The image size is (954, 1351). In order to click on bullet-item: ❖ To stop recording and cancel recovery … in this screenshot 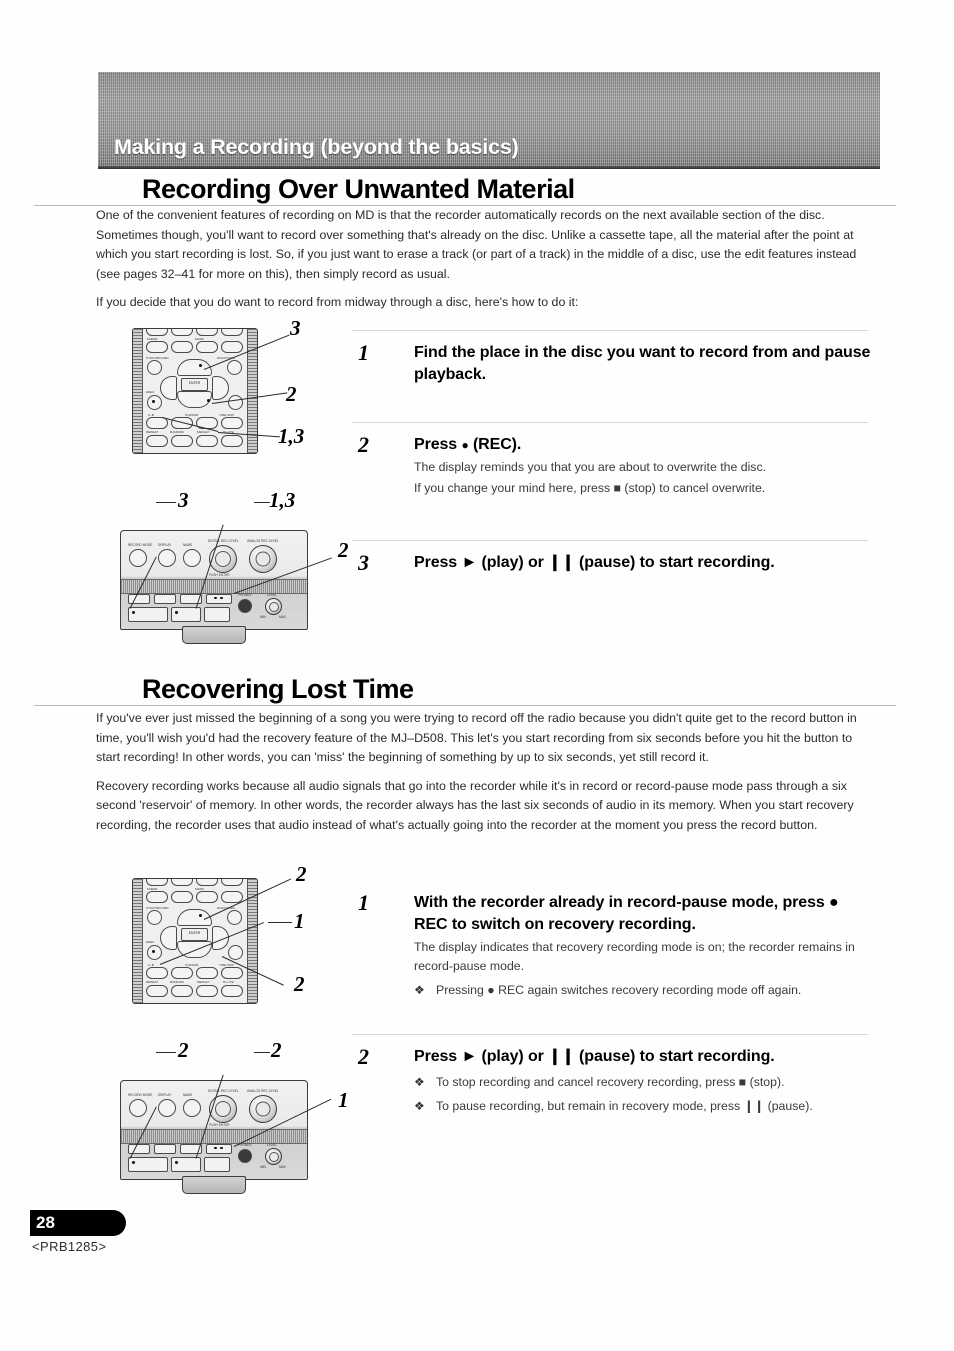, I will do `click(643, 1082)`.